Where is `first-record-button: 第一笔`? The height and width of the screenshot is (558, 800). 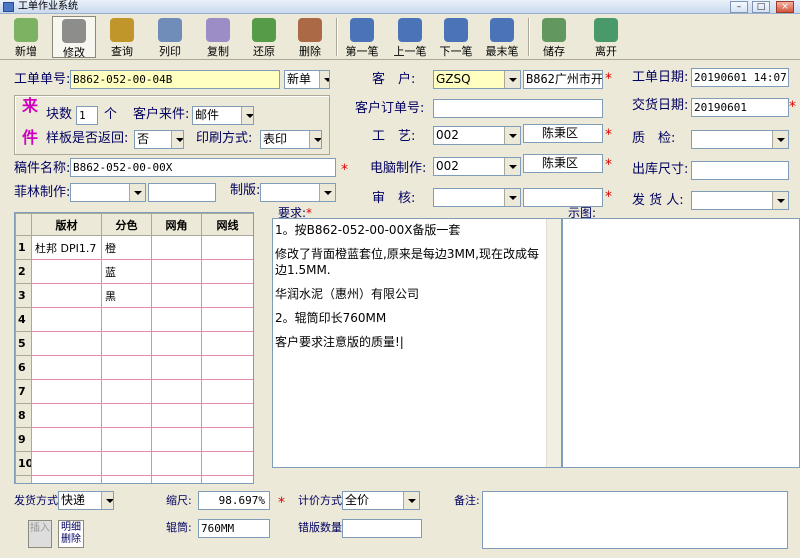
first-record-button: 第一笔 is located at coordinates (362, 37).